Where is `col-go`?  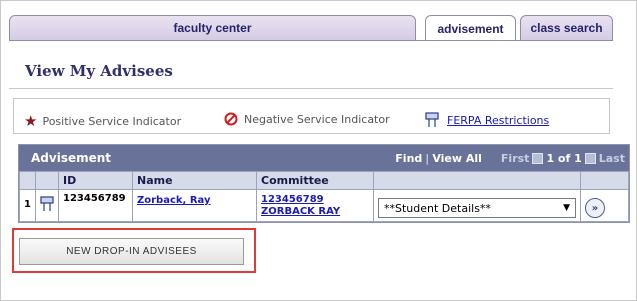
col-go is located at coordinates (604, 180).